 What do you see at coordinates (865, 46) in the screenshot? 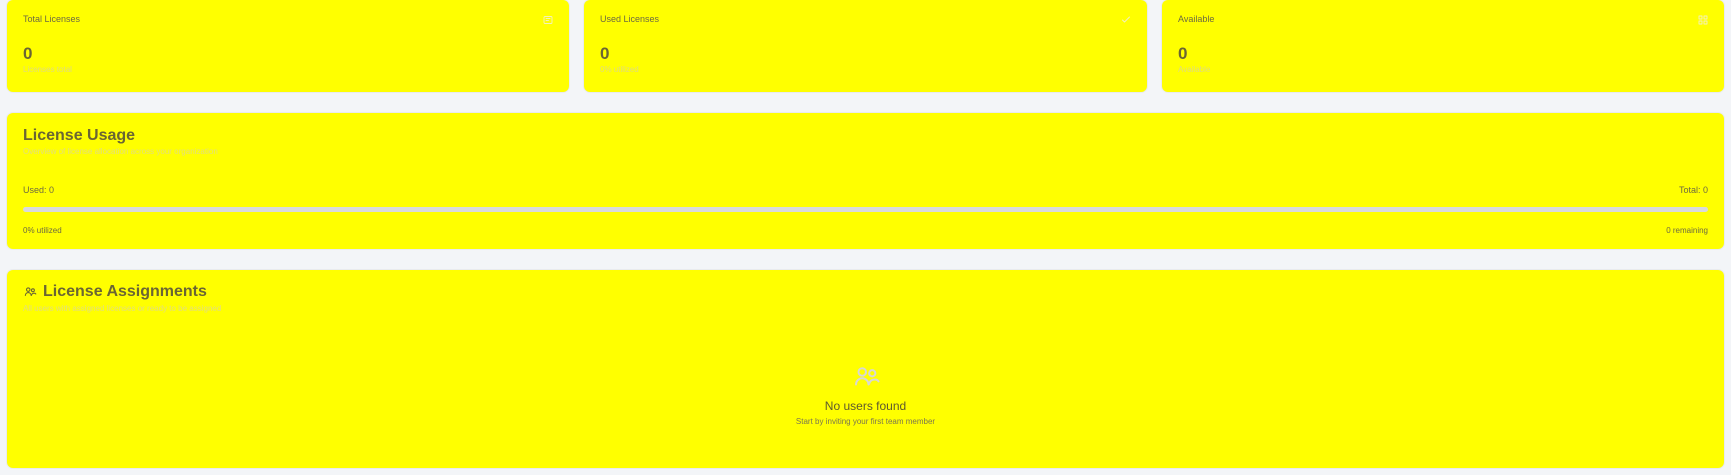
I see `stat-card-used-licenses: Used Licenses 0 0% utilized` at bounding box center [865, 46].